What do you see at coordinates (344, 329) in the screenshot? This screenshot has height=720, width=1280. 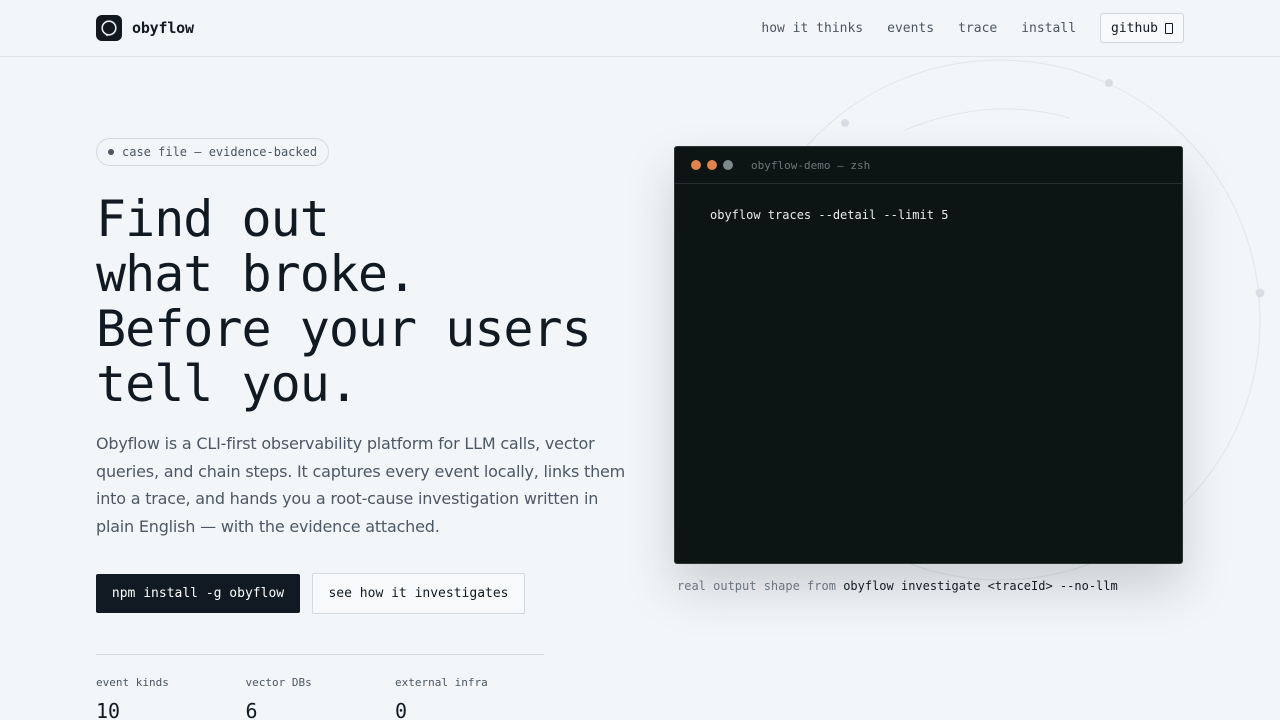 I see `headline-line: Before your users` at bounding box center [344, 329].